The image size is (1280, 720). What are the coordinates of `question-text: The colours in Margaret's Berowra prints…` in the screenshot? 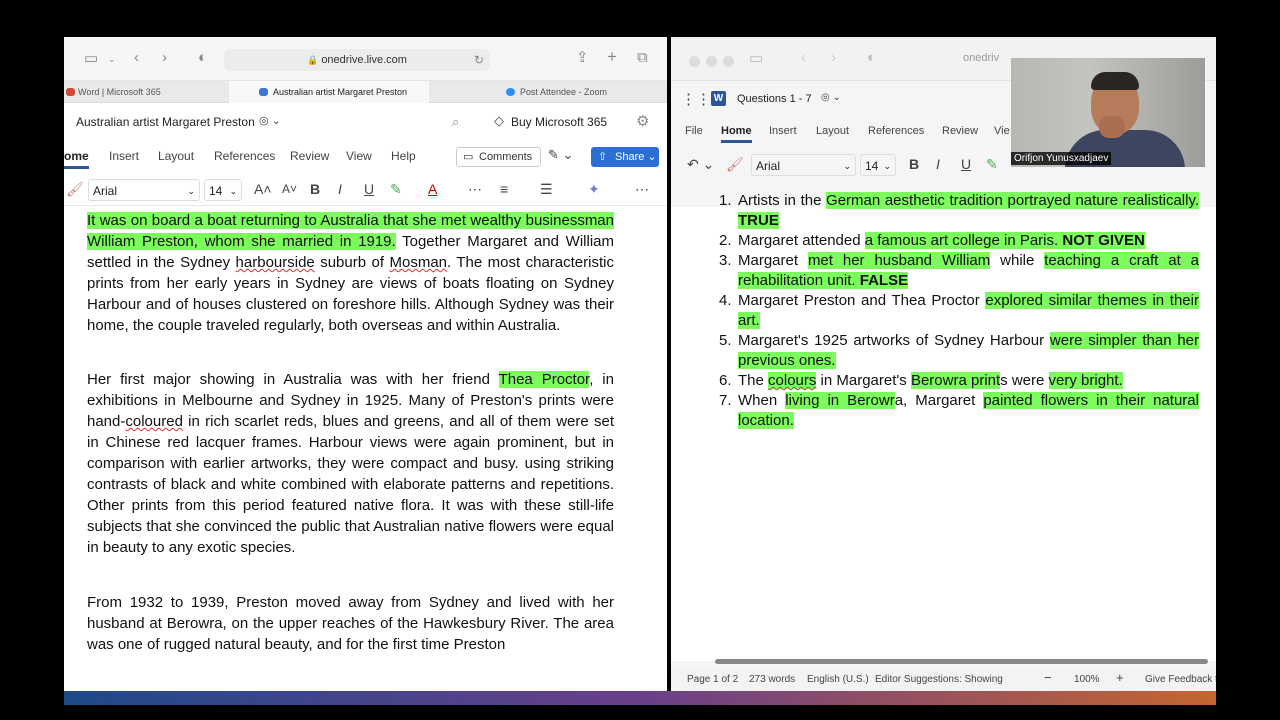 It's located at (959, 381).